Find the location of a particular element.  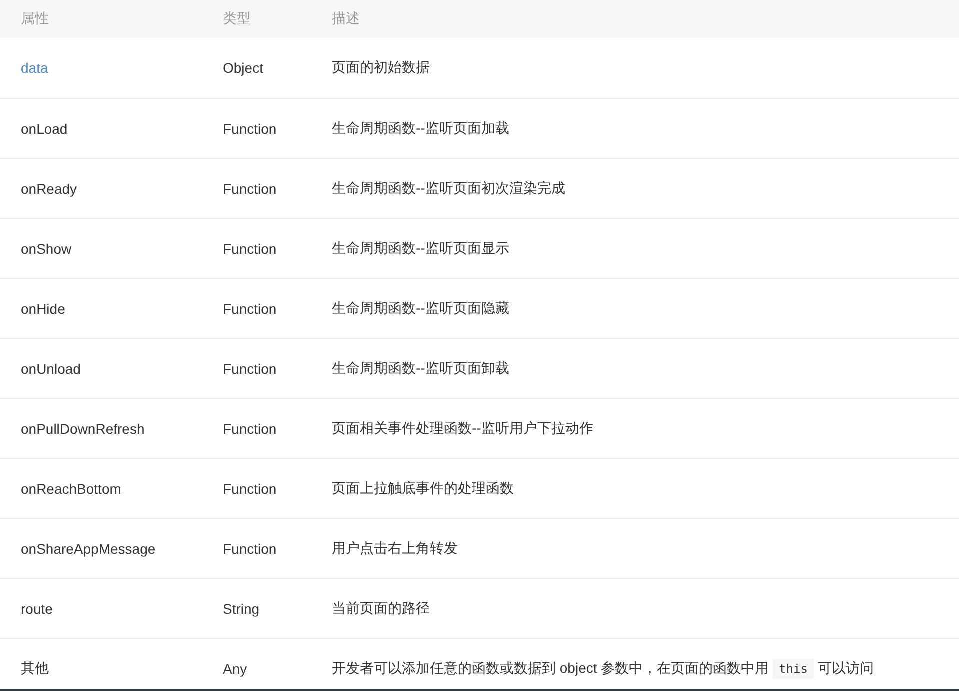

type-text: Any is located at coordinates (235, 668).